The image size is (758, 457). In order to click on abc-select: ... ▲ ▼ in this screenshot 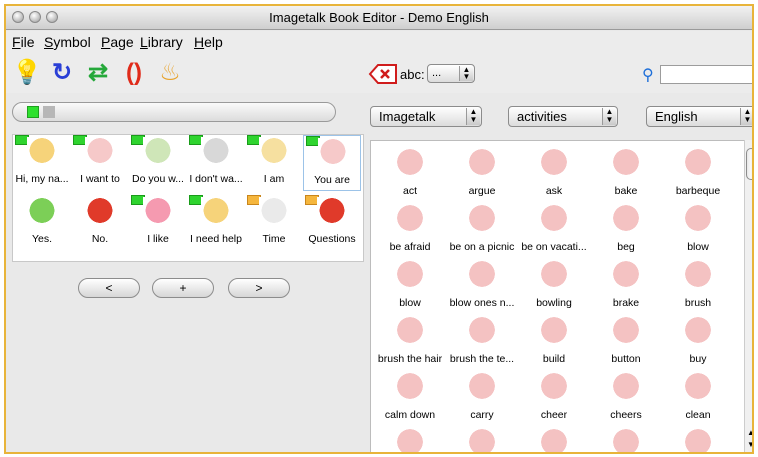, I will do `click(451, 73)`.